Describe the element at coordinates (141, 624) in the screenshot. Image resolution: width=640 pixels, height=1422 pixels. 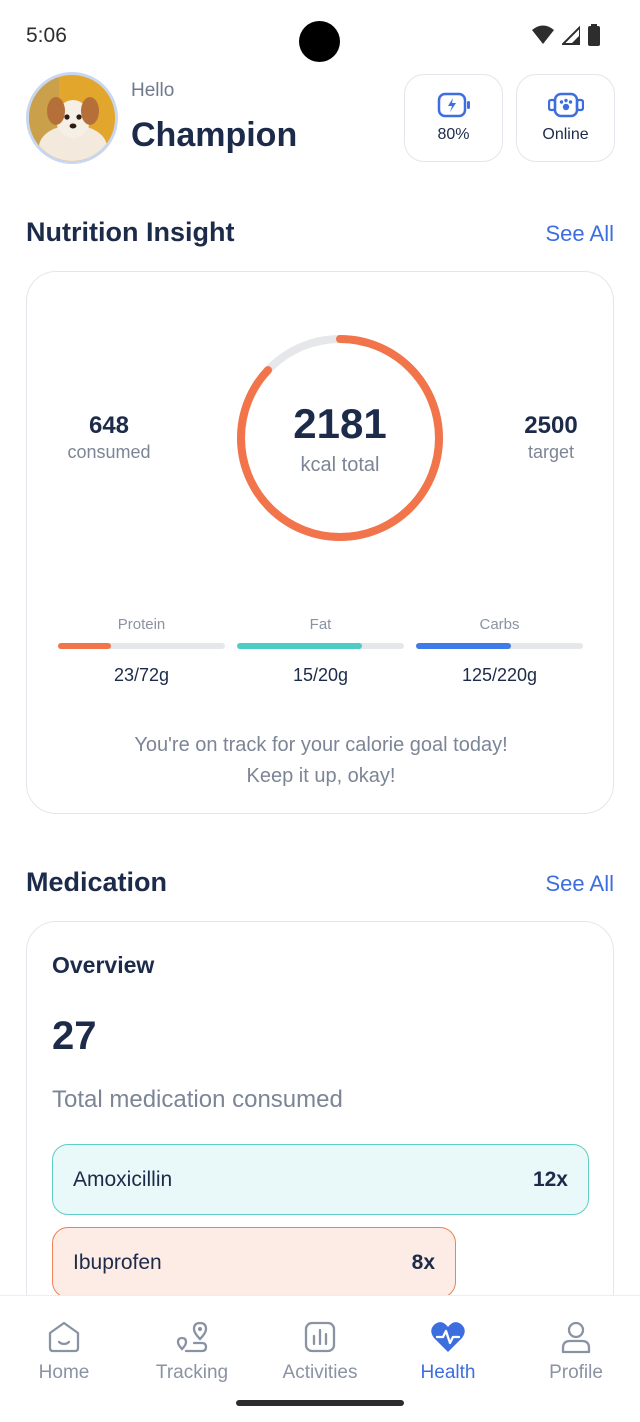
I see `macro-label: Protein` at that location.